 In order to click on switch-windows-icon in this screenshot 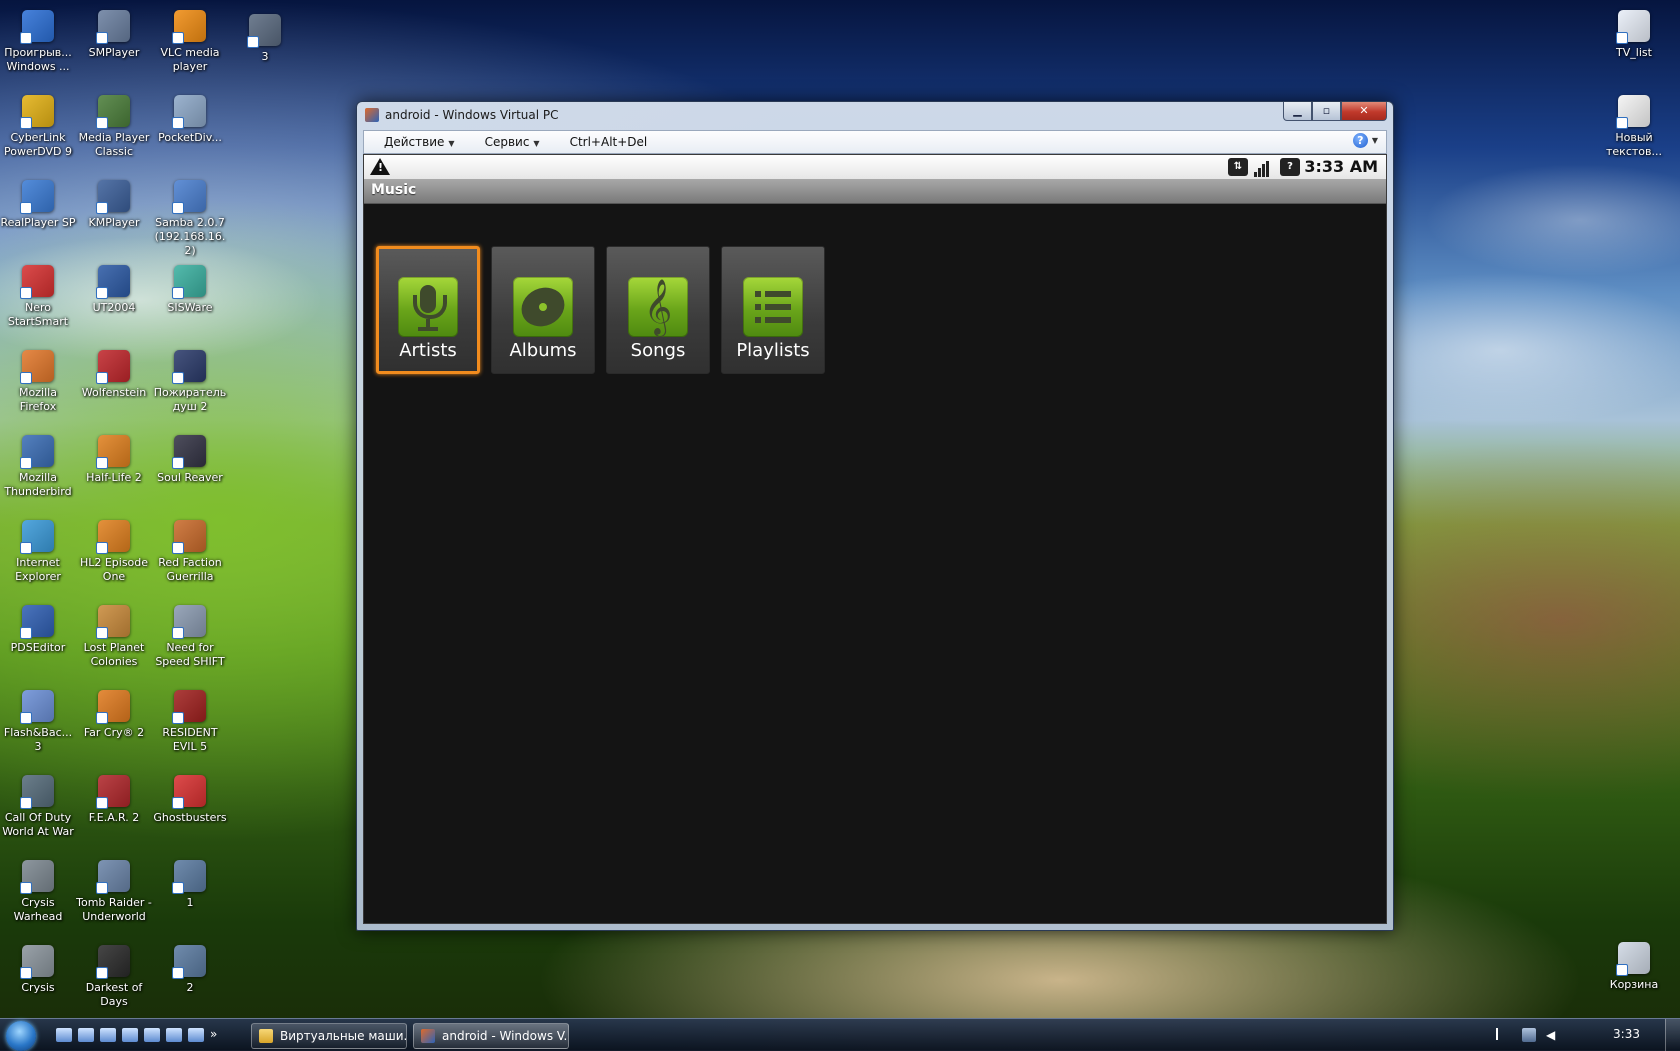, I will do `click(86, 1035)`.